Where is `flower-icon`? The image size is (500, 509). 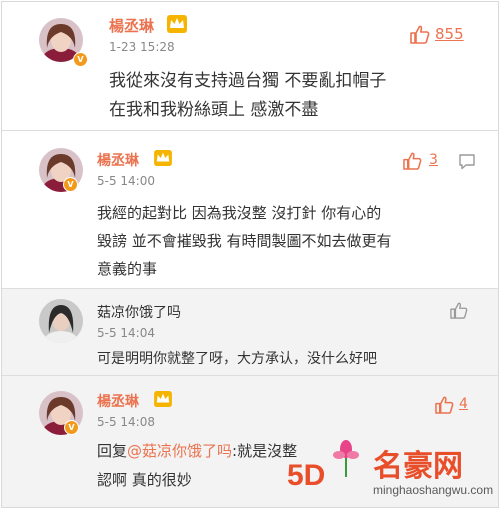 flower-icon is located at coordinates (346, 458).